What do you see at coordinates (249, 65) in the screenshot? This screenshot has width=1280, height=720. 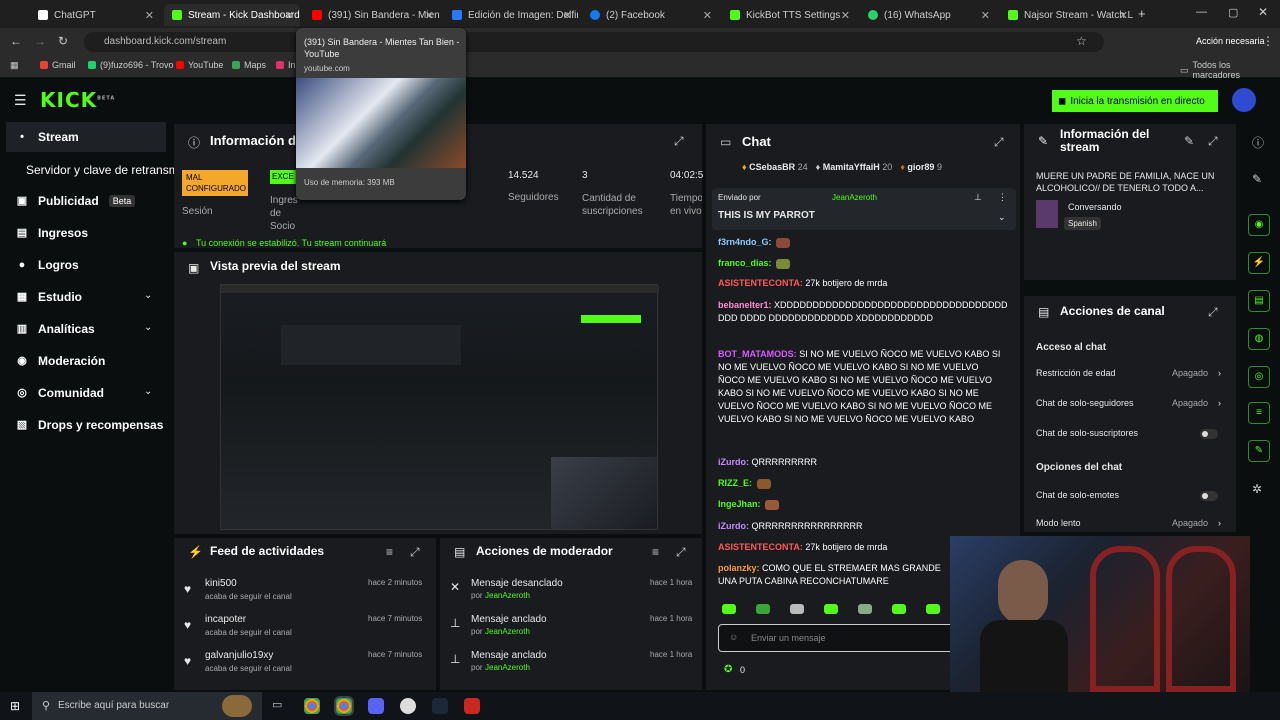 I see `bookmark-maps: Maps` at bounding box center [249, 65].